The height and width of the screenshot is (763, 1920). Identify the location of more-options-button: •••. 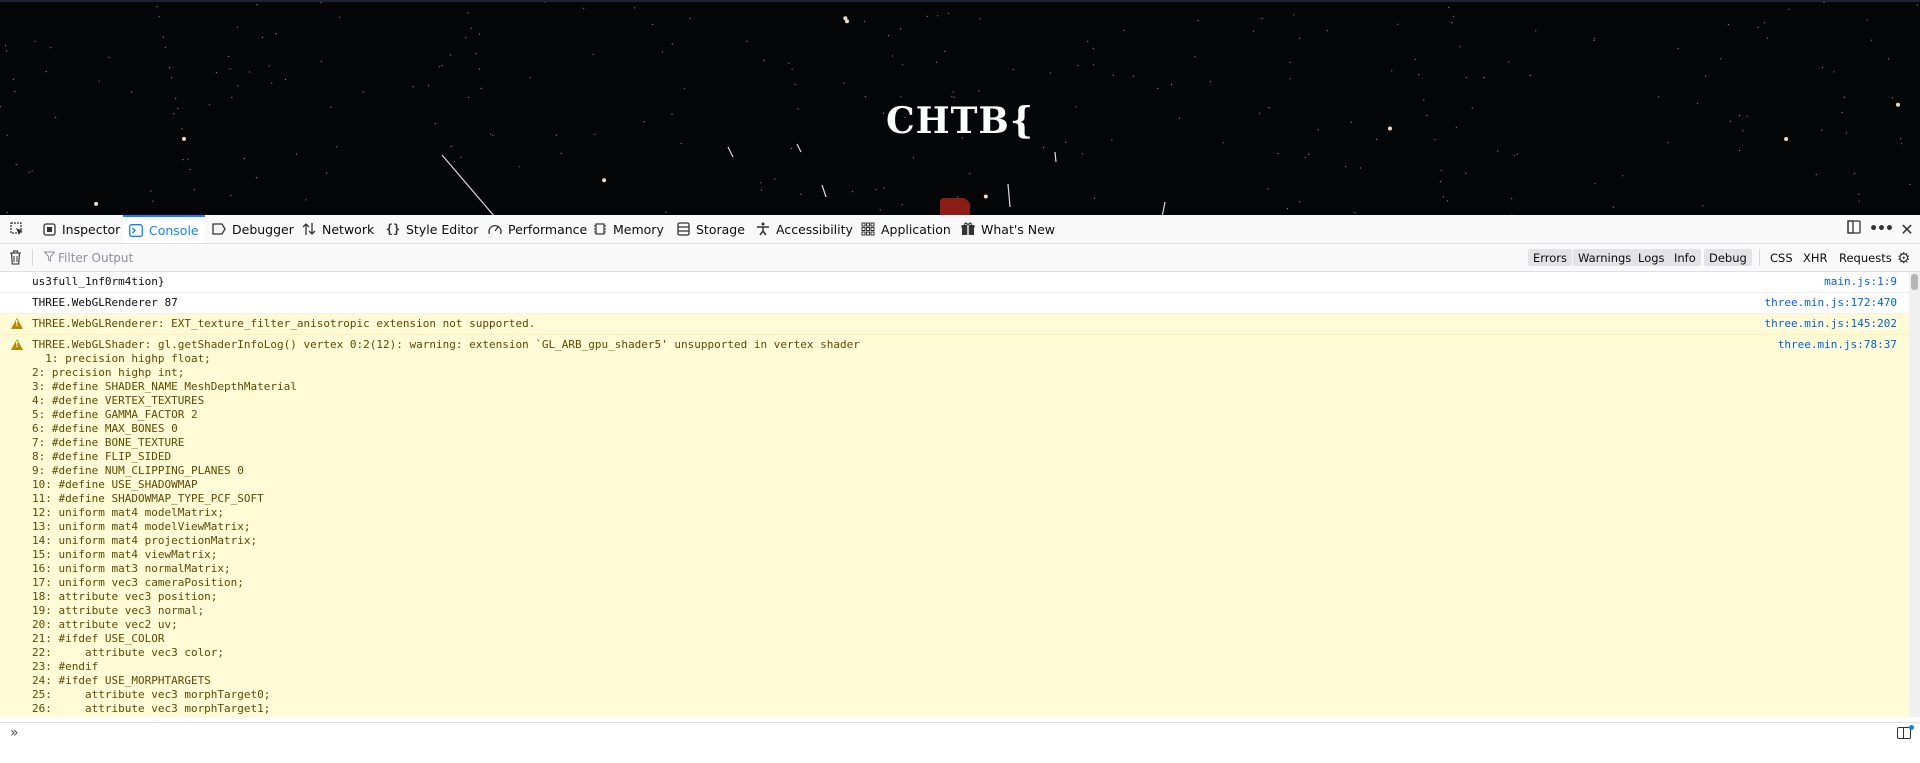
(1881, 229).